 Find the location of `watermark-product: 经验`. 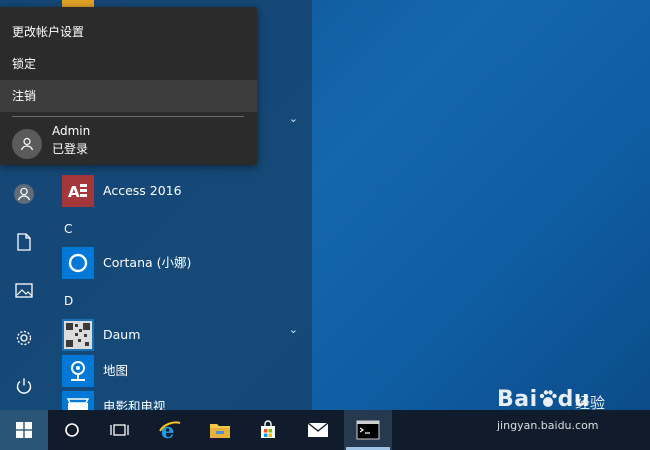

watermark-product: 经验 is located at coordinates (590, 403).